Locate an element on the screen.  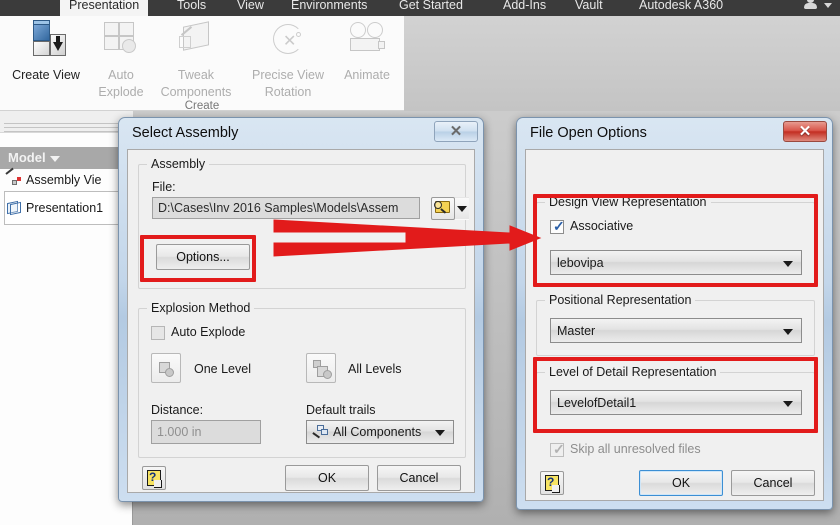
associative-label: Associative is located at coordinates (602, 226).